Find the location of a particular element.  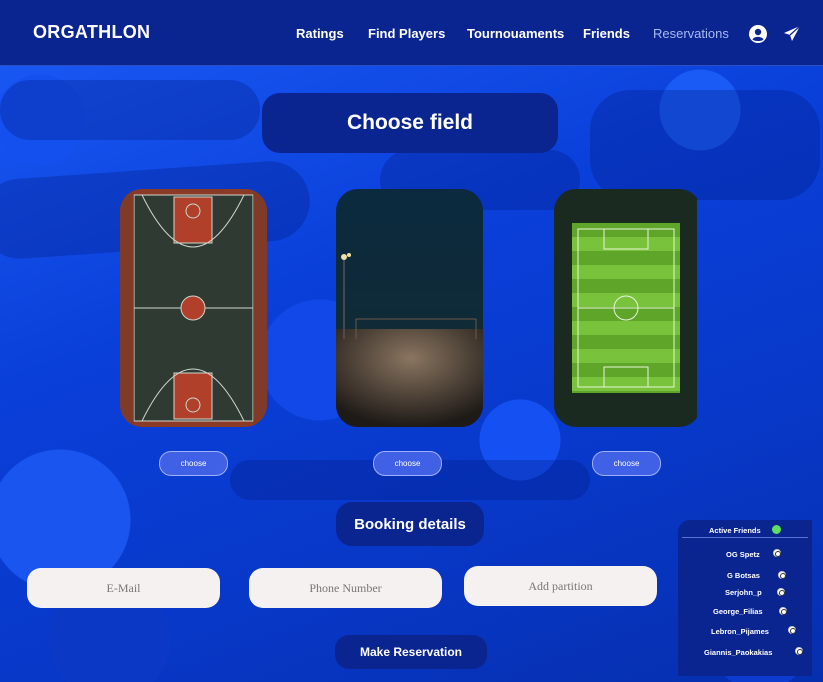

field-card-night-field is located at coordinates (409, 308).